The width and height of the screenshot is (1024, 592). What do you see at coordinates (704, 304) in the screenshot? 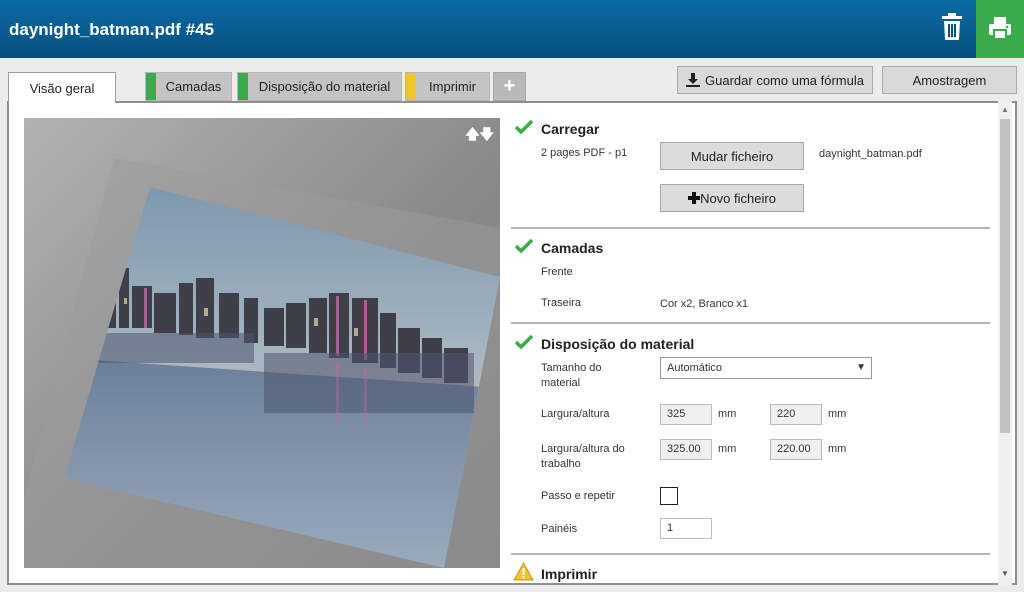
I see `back-value: Cor x2, Branco x1` at bounding box center [704, 304].